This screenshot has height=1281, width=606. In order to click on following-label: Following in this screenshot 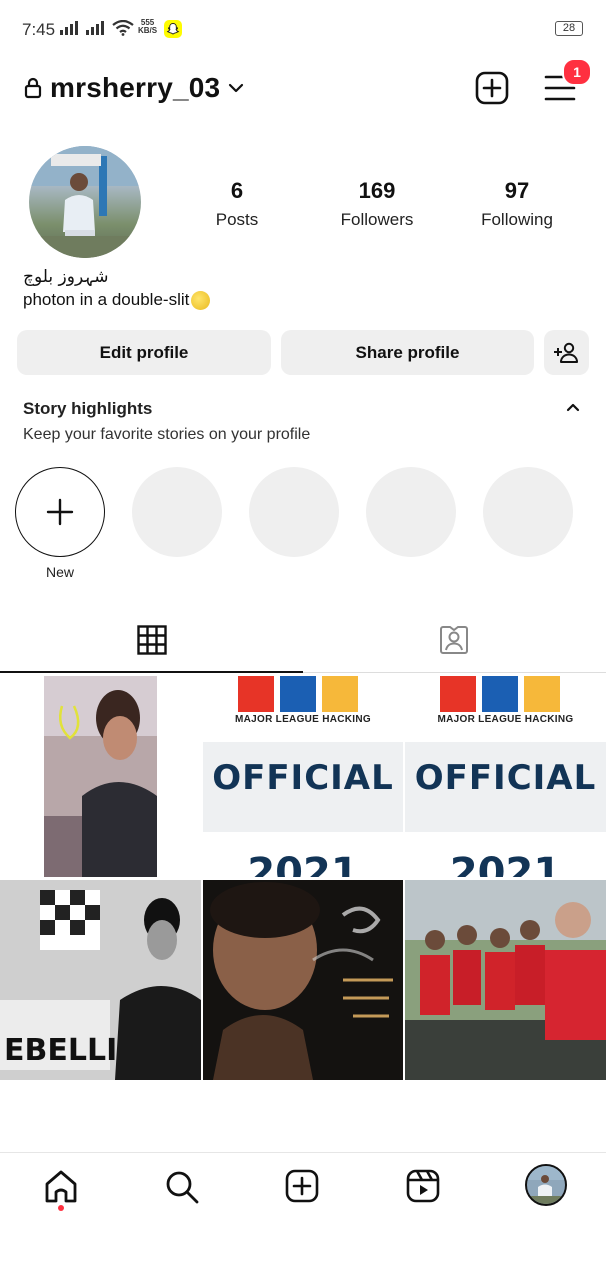, I will do `click(517, 219)`.